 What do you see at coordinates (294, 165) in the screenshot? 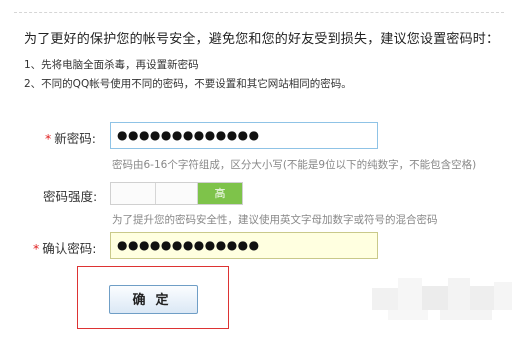
I see `new-password-hint: 密码由6-16个字符组成，区分大小写(不能是9位以下的纯数字，不能包含空格)` at bounding box center [294, 165].